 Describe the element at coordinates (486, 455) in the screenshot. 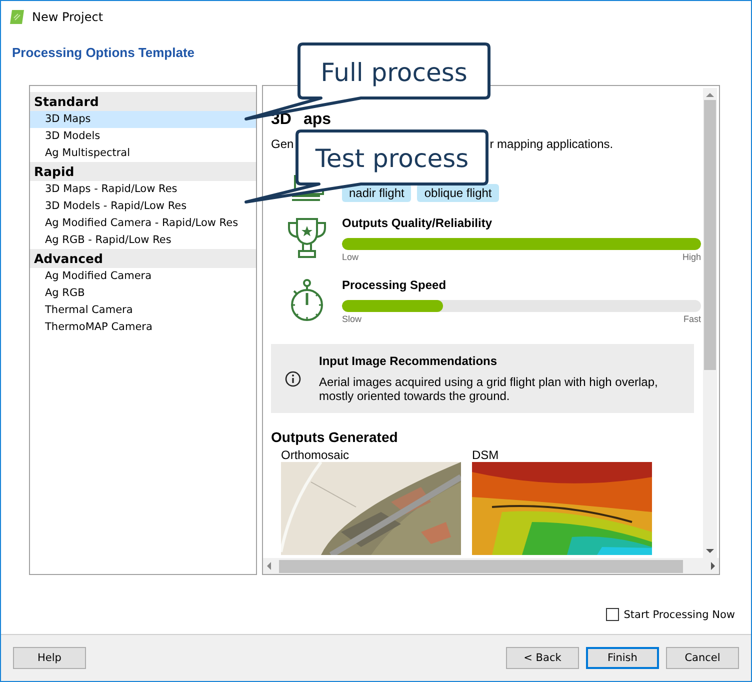

I see `output-label: DSM` at that location.